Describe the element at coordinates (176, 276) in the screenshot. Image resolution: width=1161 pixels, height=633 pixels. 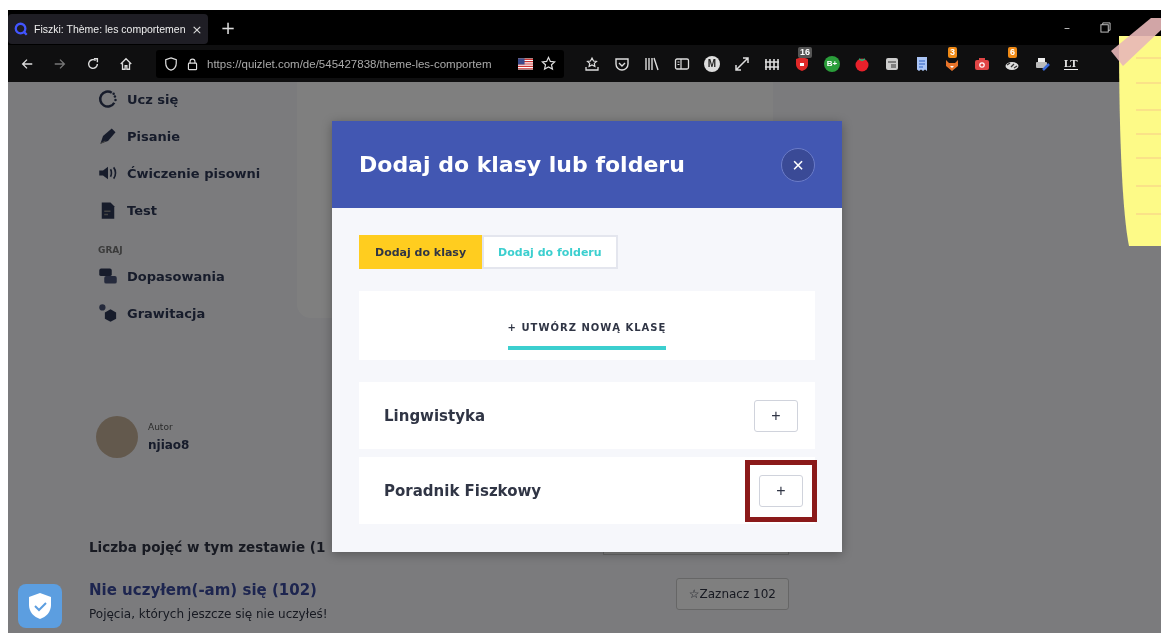
I see `study-mode-link: Dopasowania` at that location.